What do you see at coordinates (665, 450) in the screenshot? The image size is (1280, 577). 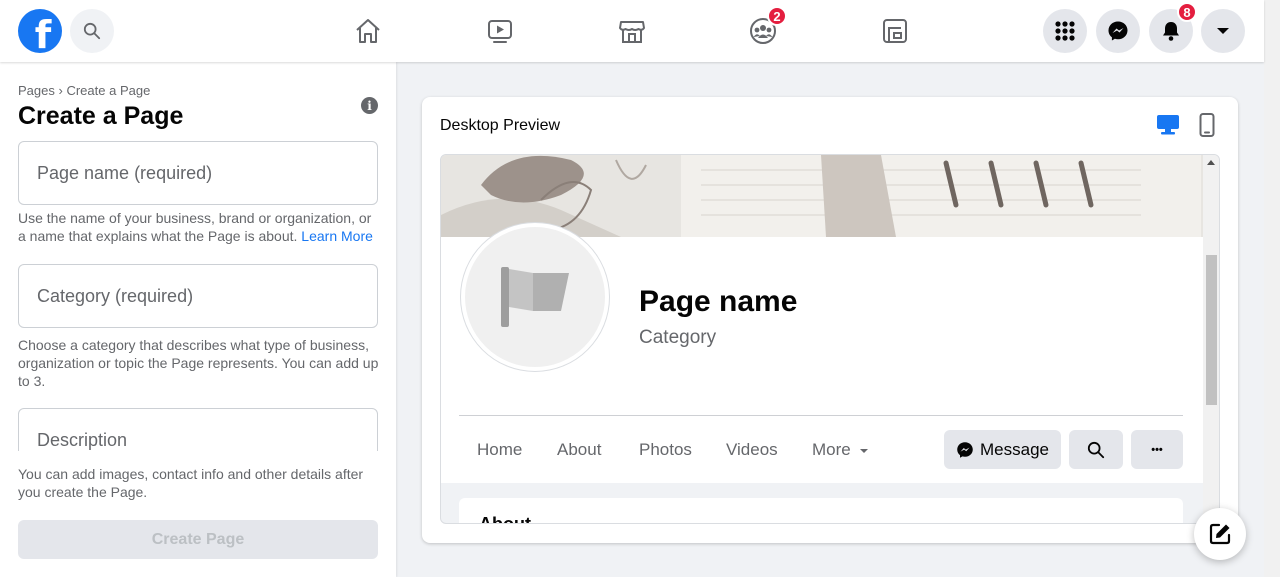 I see `preview-tab-photos: Photos` at bounding box center [665, 450].